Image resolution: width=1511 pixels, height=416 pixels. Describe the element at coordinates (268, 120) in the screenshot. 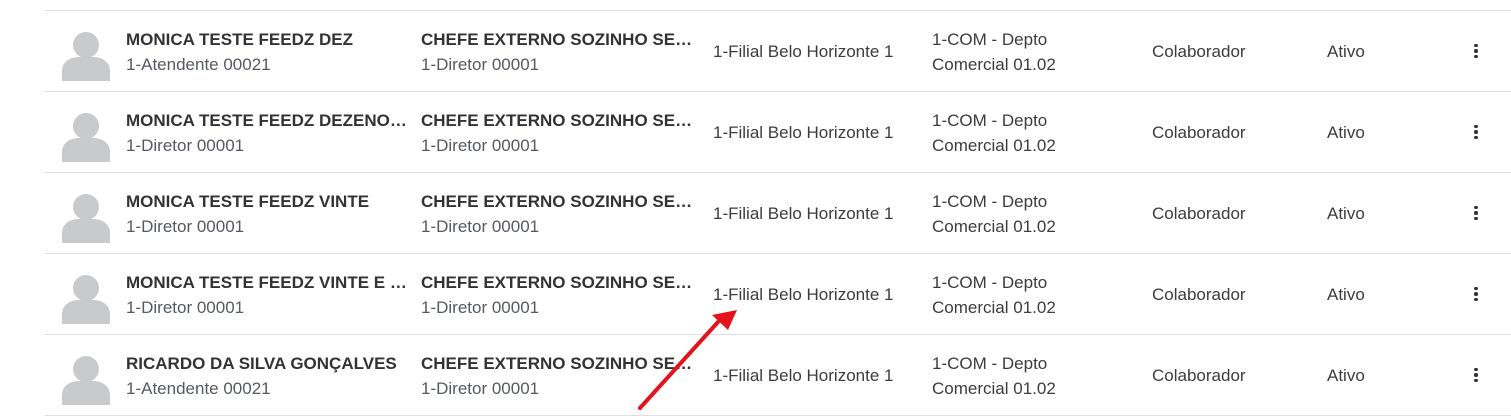

I see `employee-name: MONICA TESTE FEEDZ DEZENOVE` at that location.